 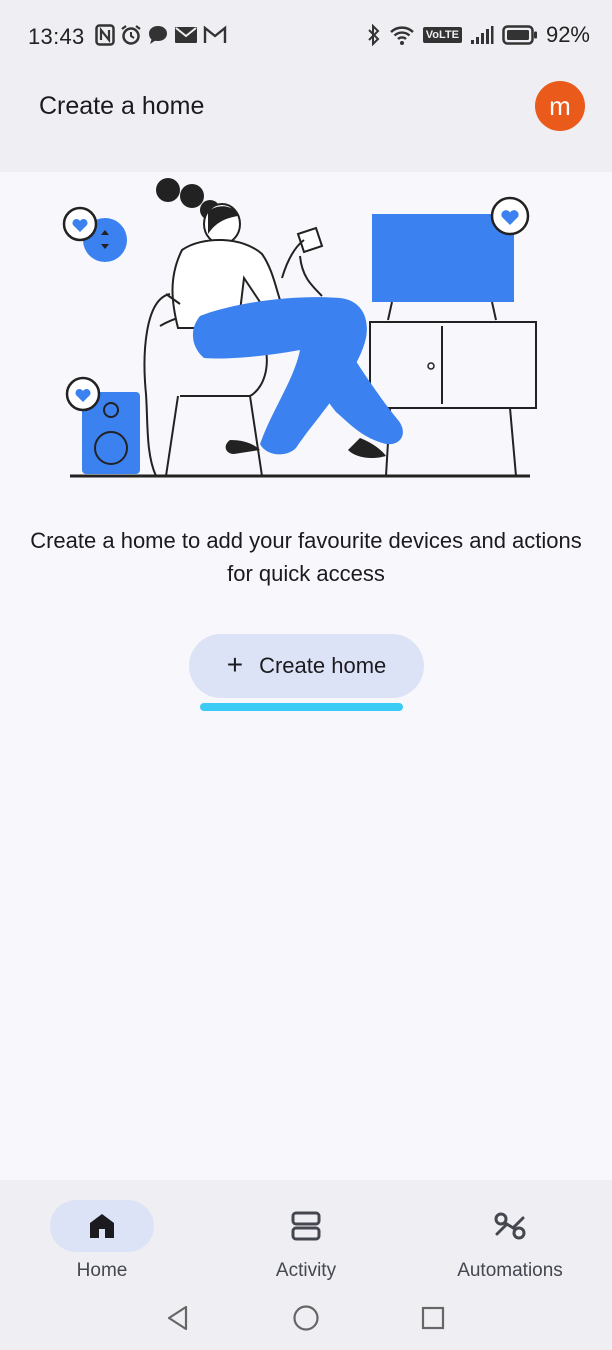 I want to click on square-recents-icon, so click(x=433, y=1318).